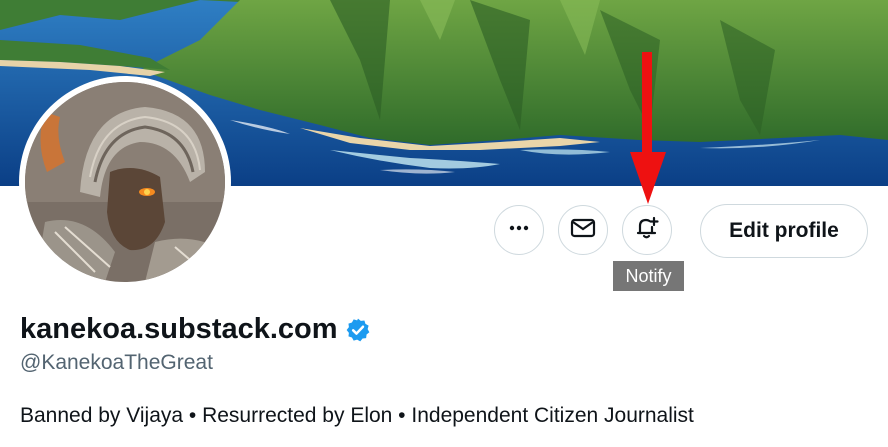  I want to click on more-horizontal-icon, so click(519, 230).